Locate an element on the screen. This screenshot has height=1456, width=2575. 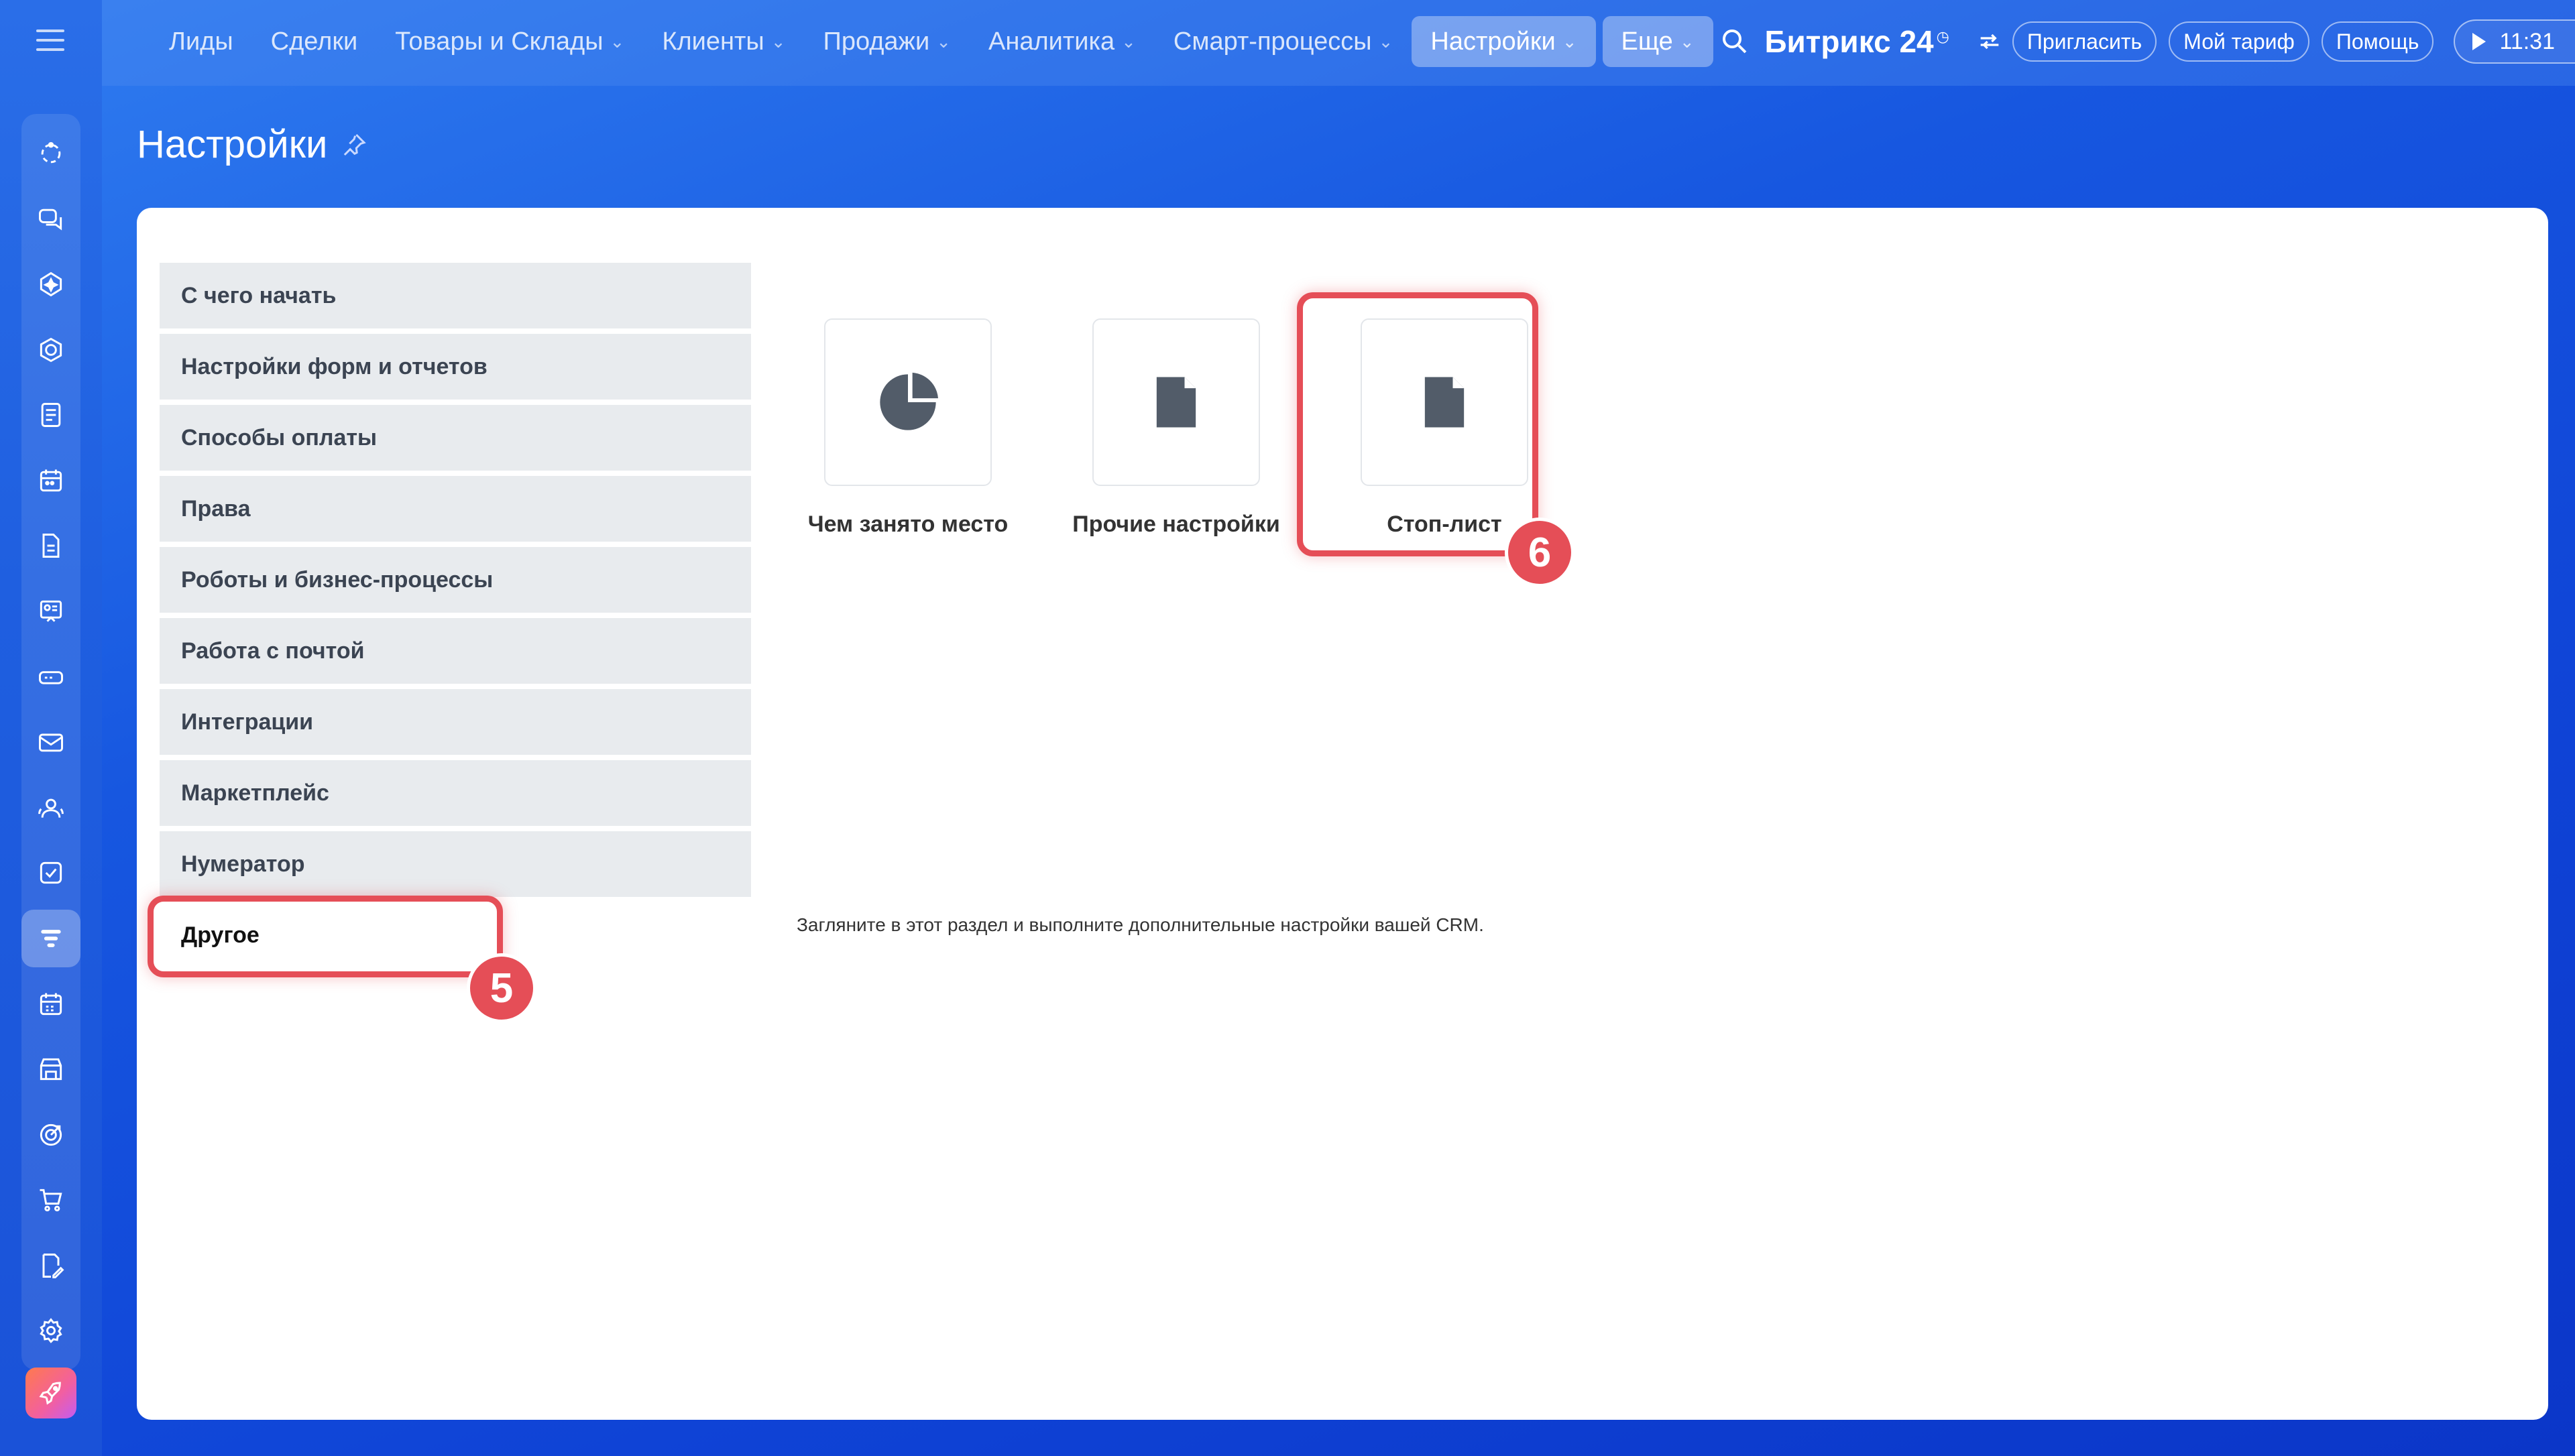
page-title: Настройки is located at coordinates (252, 144).